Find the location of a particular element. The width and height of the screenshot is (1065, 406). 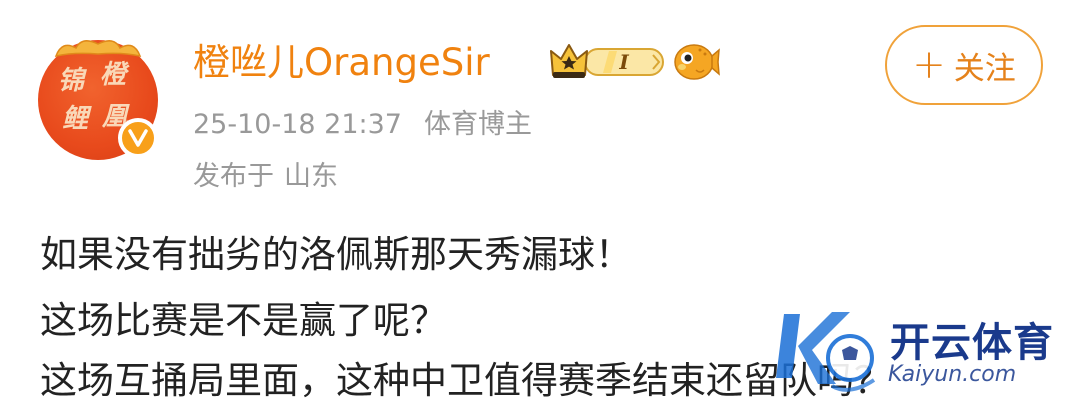

posted-from-label: 发布于 is located at coordinates (233, 176).